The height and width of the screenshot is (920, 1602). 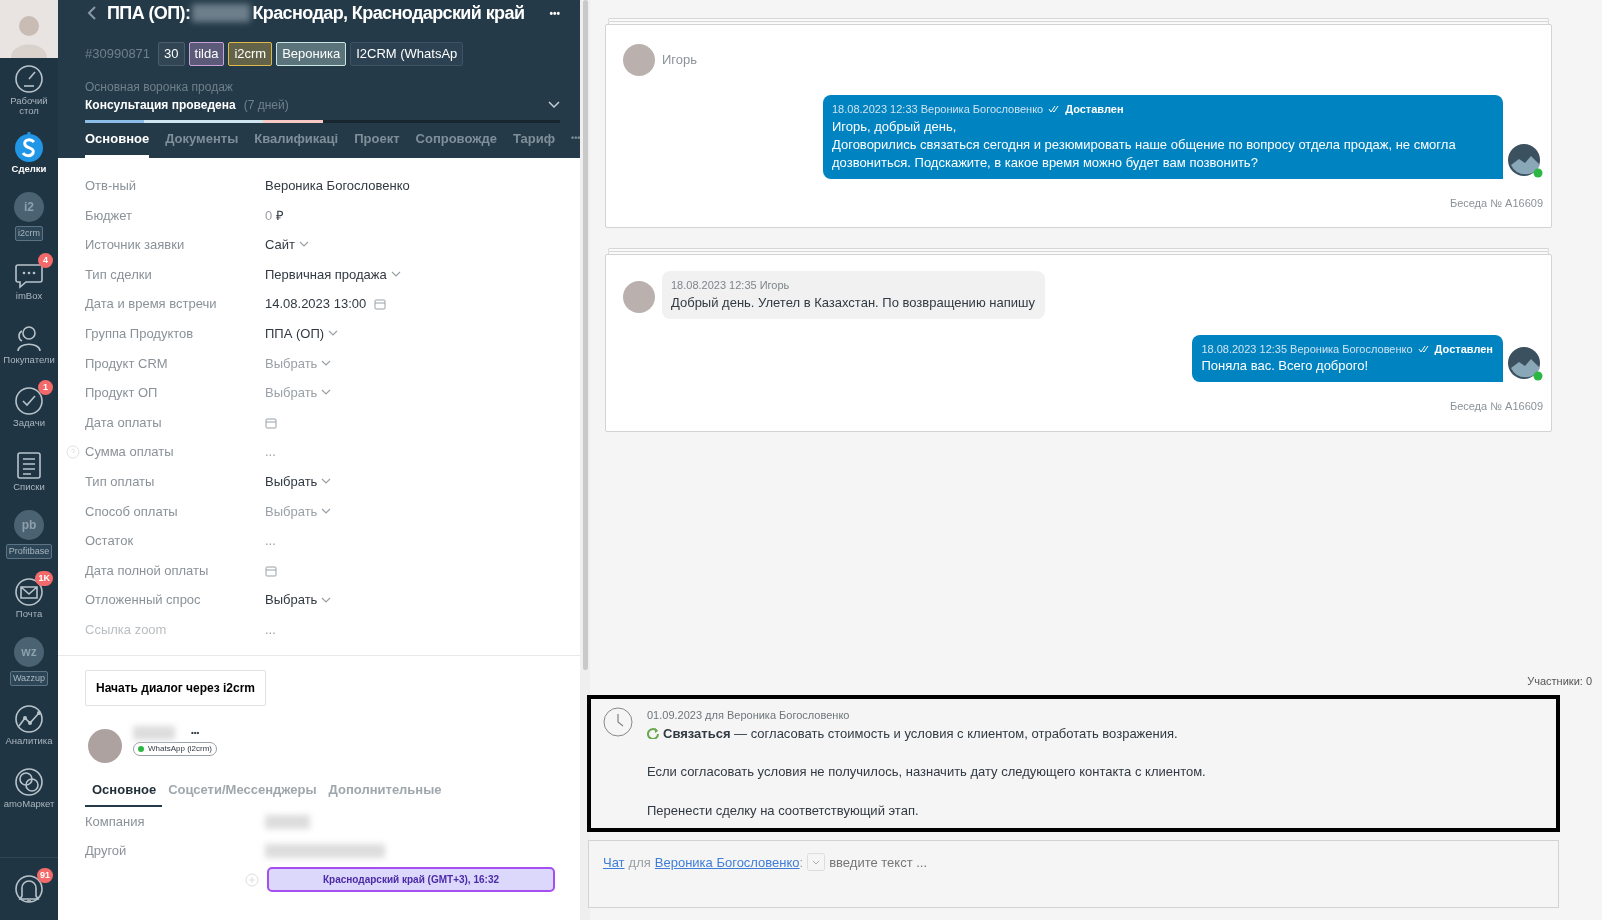 I want to click on app-label: i2crm, so click(x=29, y=234).